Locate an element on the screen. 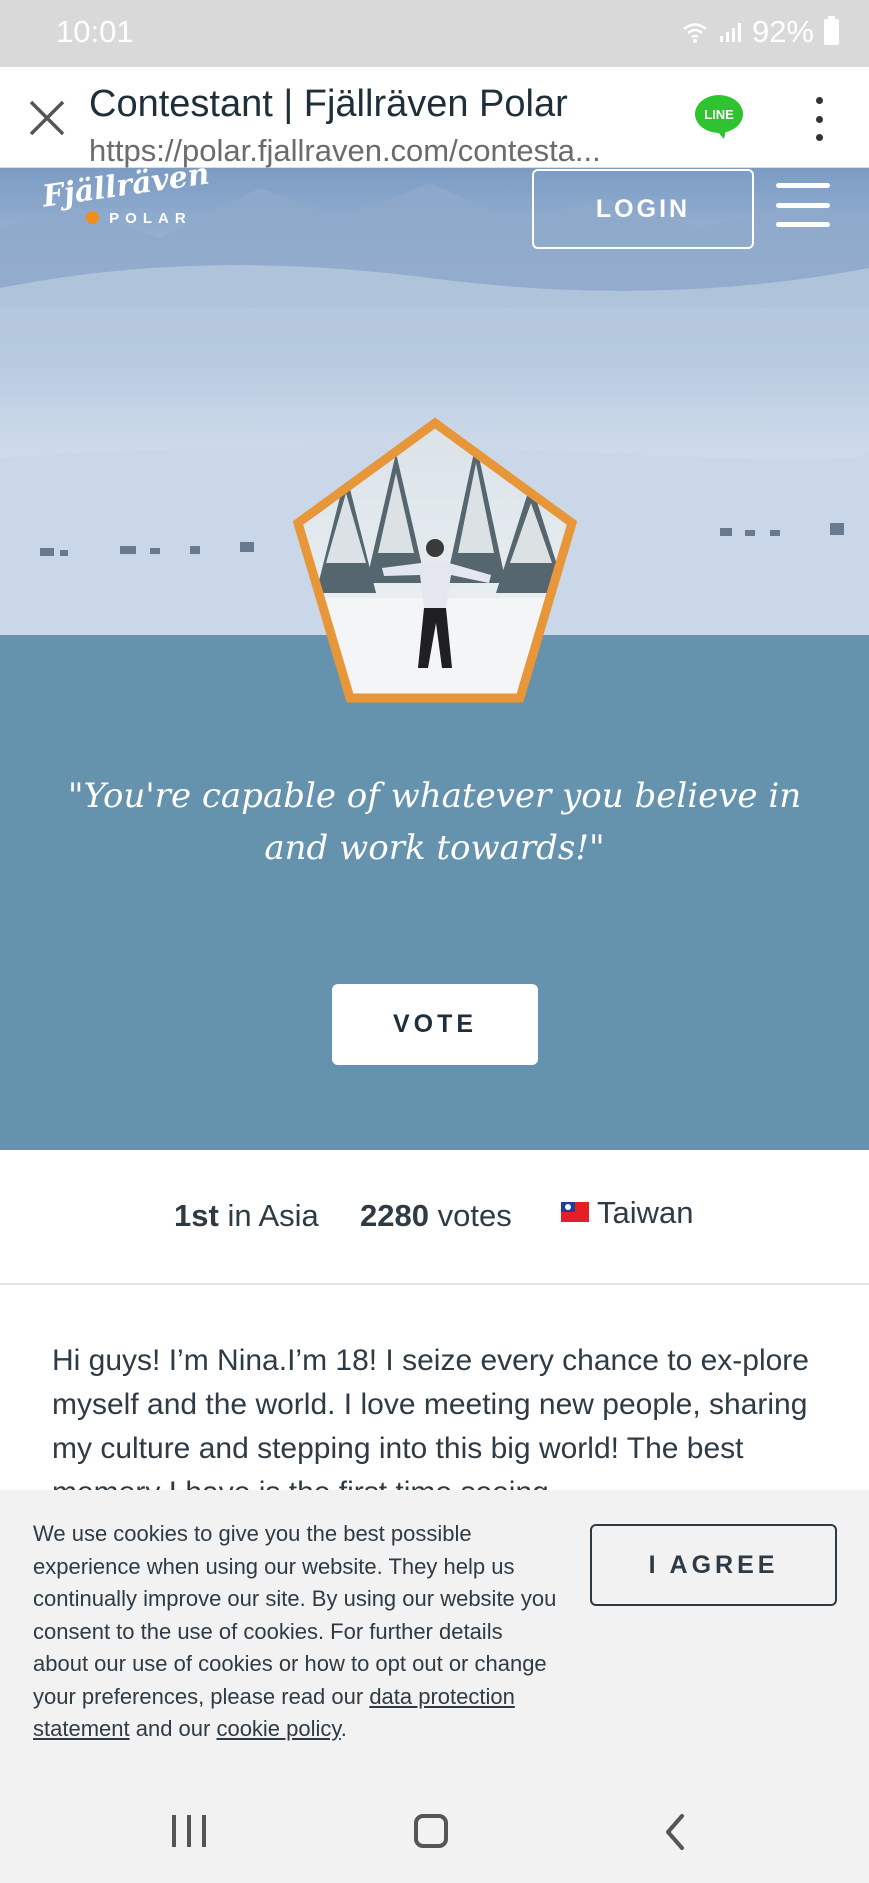  logo-dot-icon is located at coordinates (92, 217).